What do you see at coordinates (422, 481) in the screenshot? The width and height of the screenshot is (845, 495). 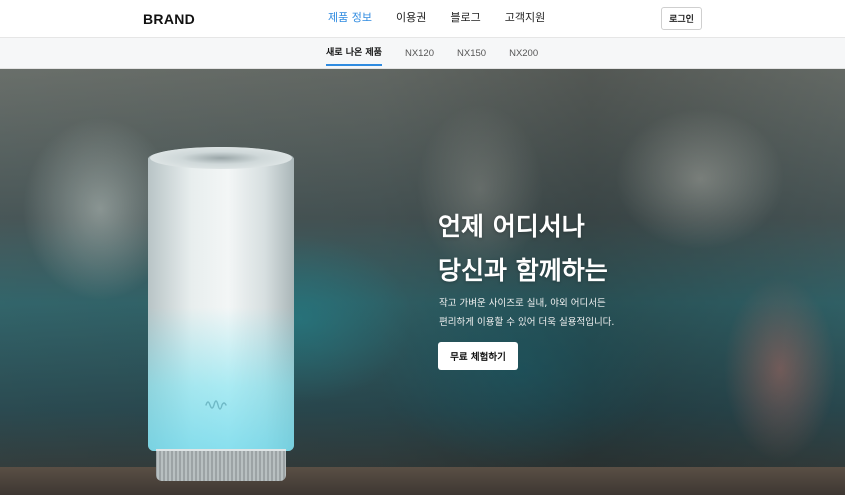 I see `table-surface` at bounding box center [422, 481].